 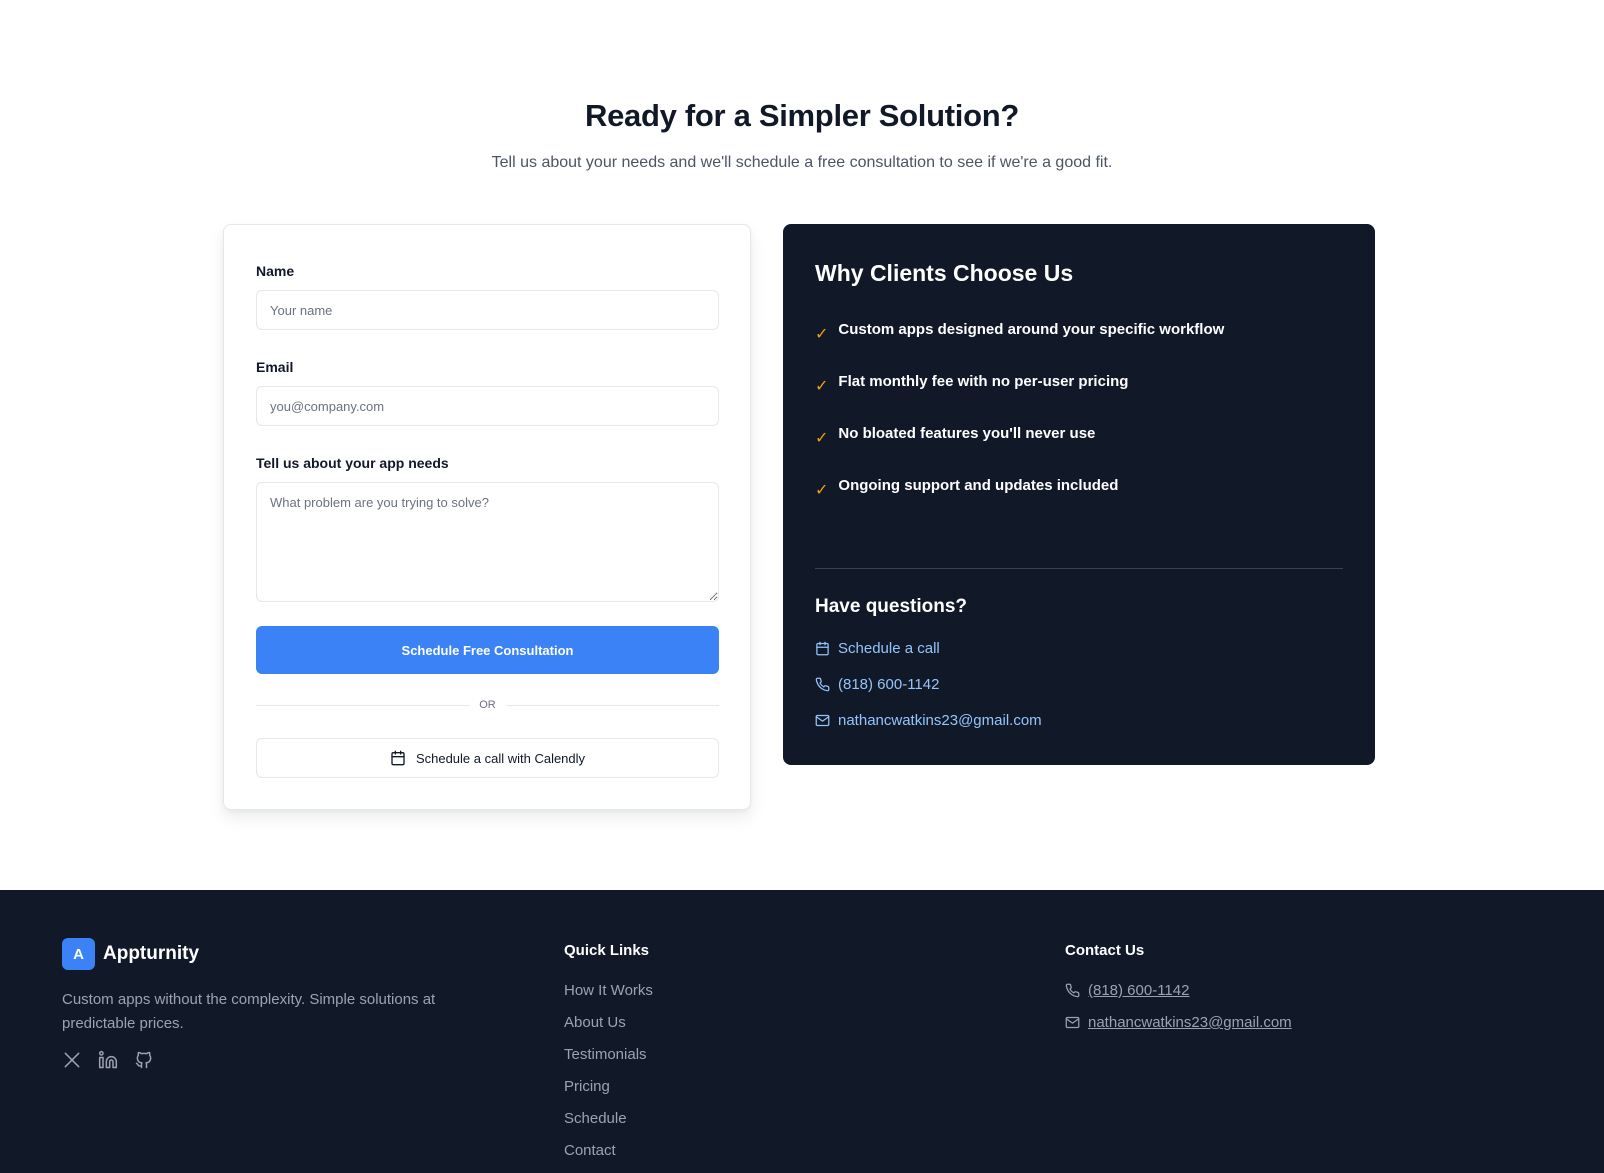 I want to click on contact-us-title: Contact Us, so click(x=1105, y=950).